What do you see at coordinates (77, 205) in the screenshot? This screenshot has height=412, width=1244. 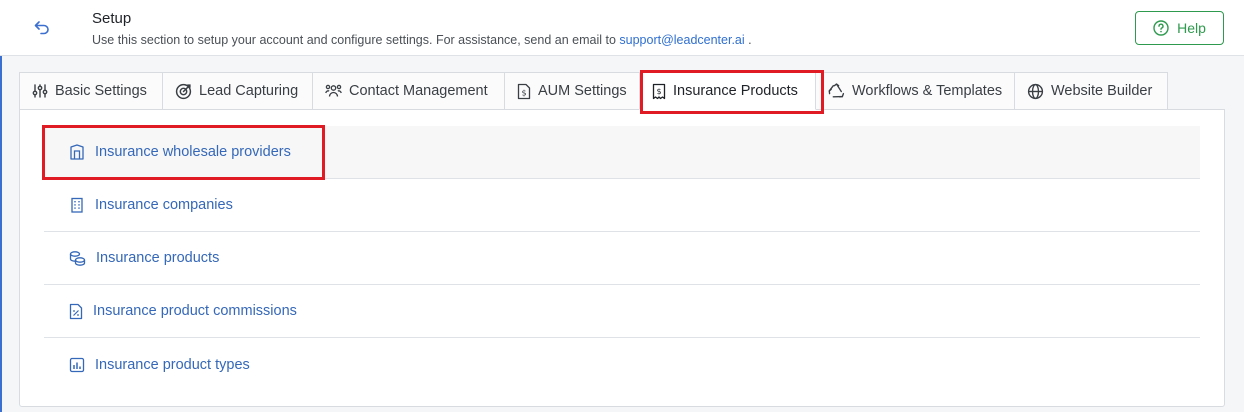 I see `office-building-icon` at bounding box center [77, 205].